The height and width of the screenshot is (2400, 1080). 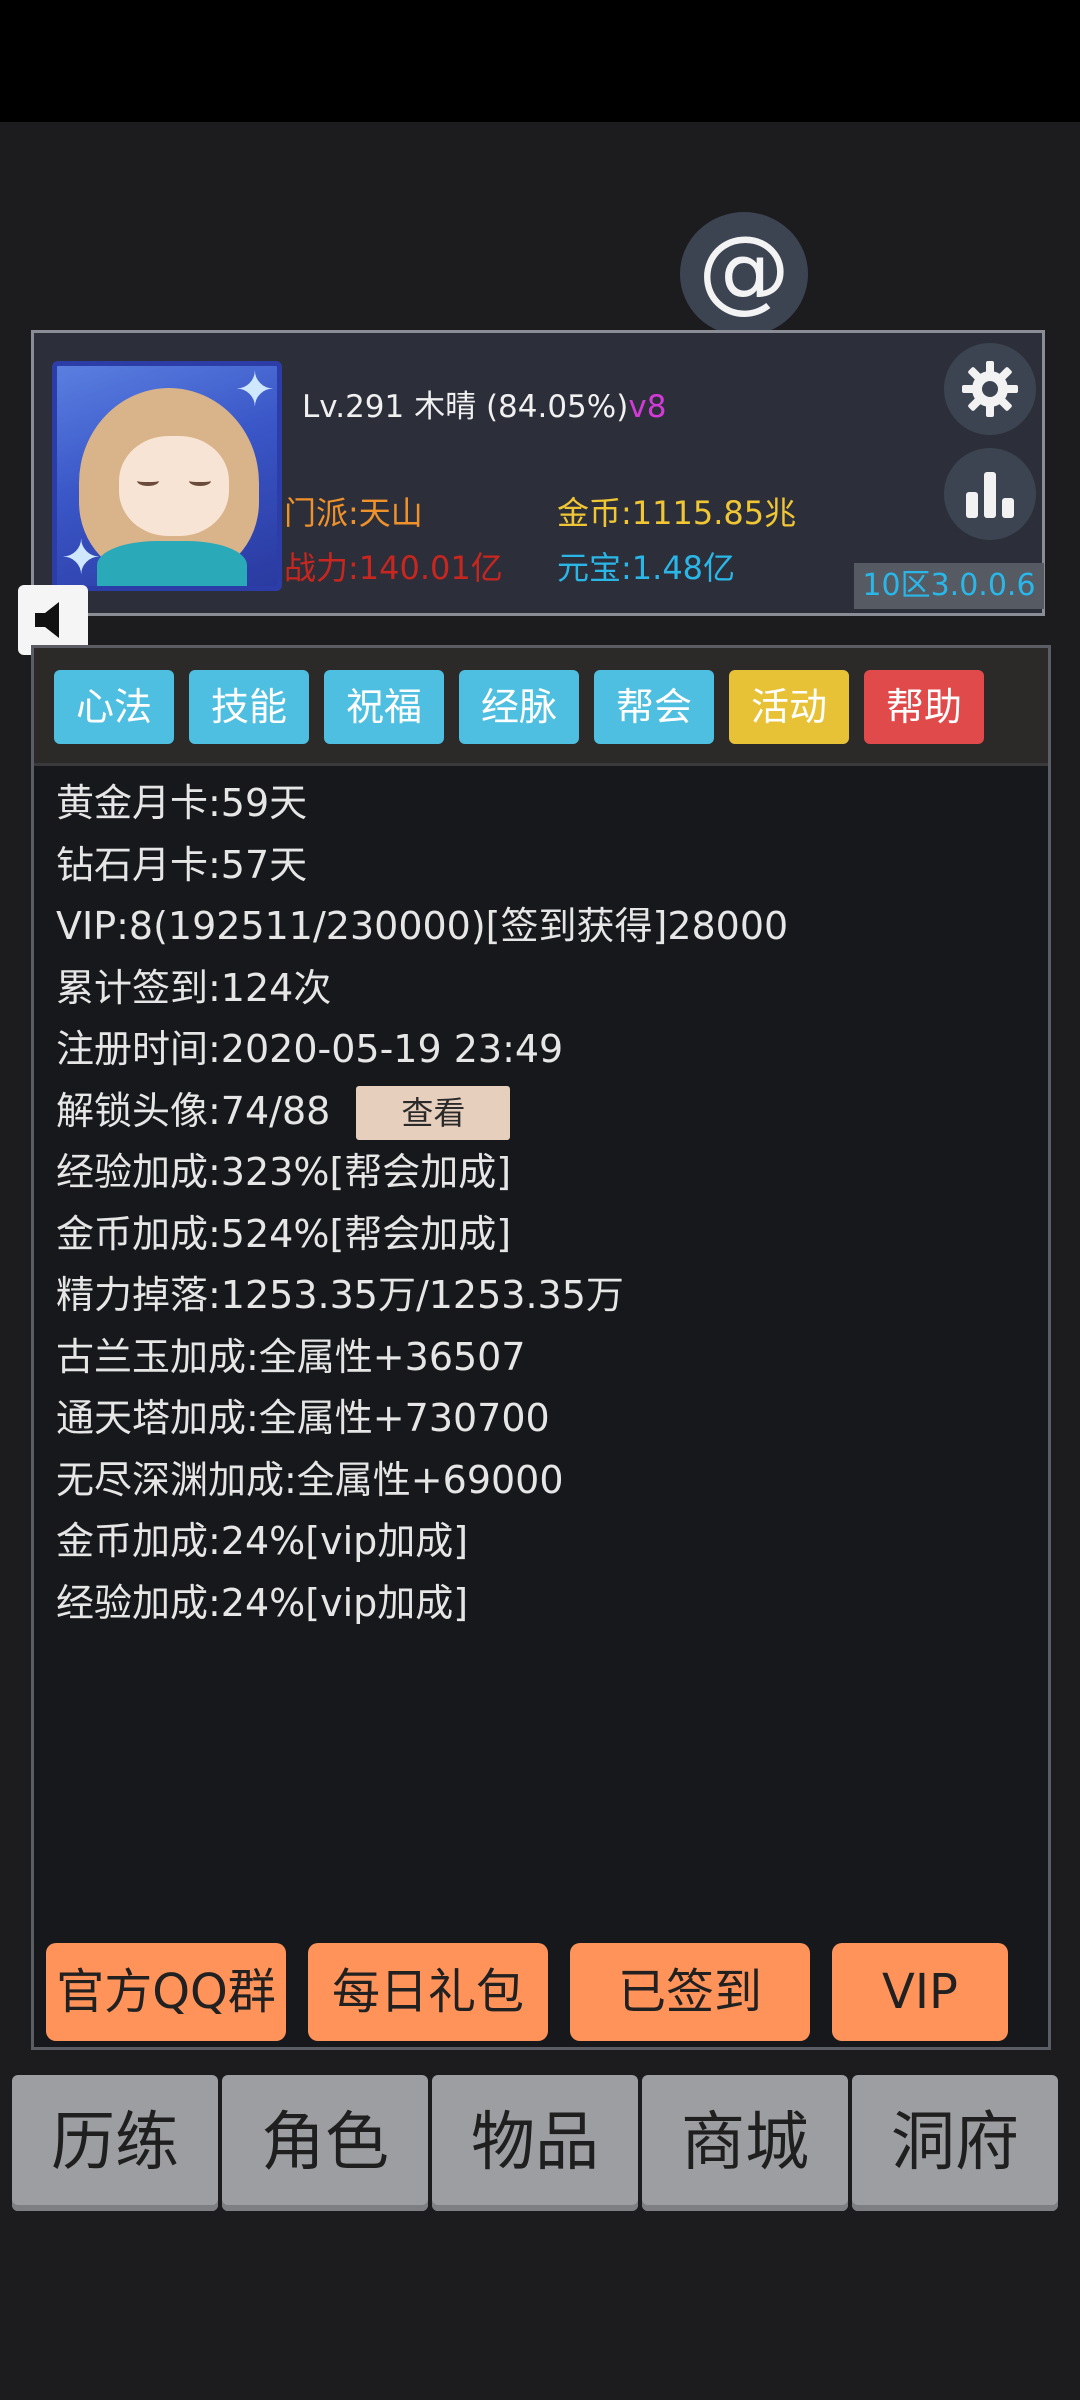 I want to click on speaker-icon, so click(x=47, y=620).